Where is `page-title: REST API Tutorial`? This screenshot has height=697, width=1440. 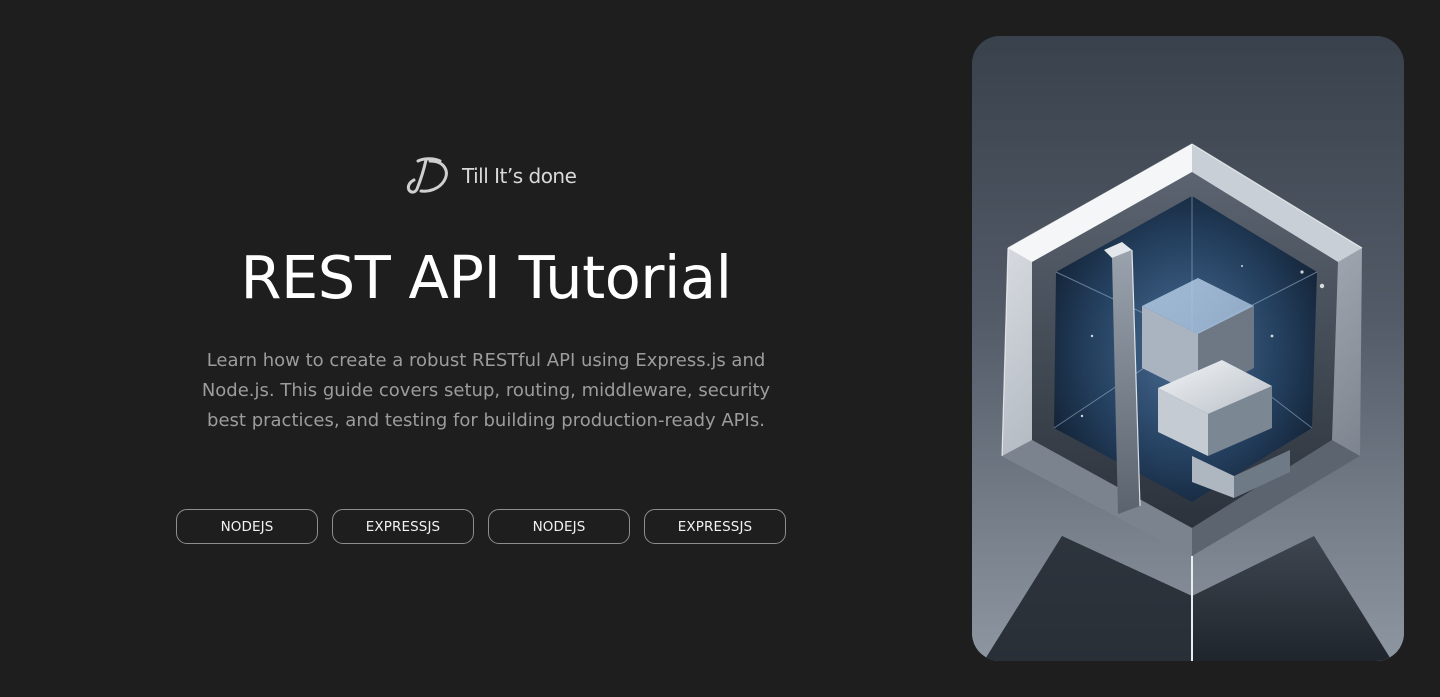
page-title: REST API Tutorial is located at coordinates (486, 277).